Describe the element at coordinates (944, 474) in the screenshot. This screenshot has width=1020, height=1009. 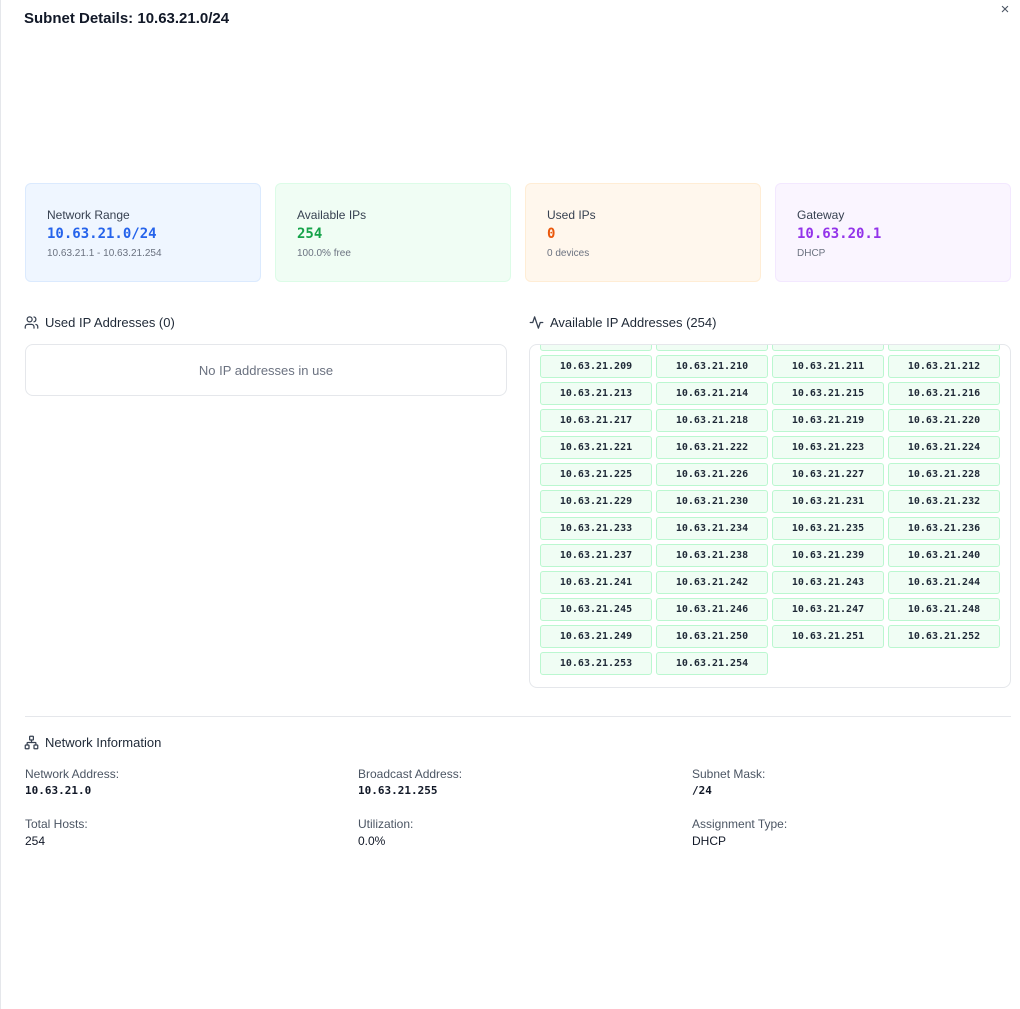
I see `ip-address-chip: 10.63.21.228` at that location.